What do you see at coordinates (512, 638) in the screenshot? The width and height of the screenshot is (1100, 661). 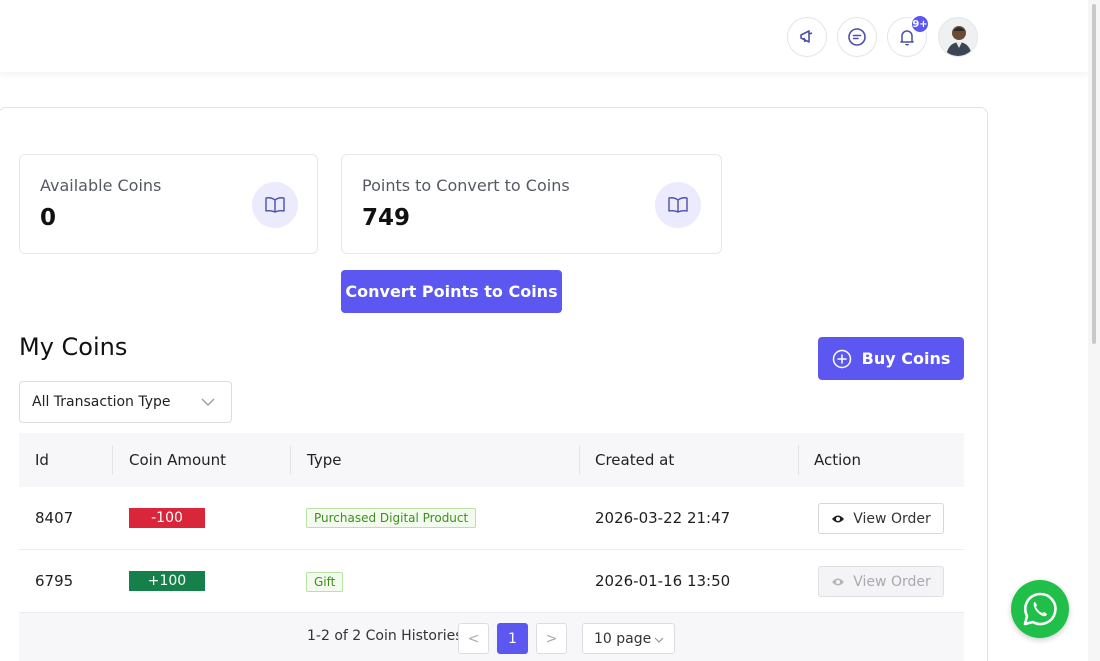 I see `page-button-current: 1` at bounding box center [512, 638].